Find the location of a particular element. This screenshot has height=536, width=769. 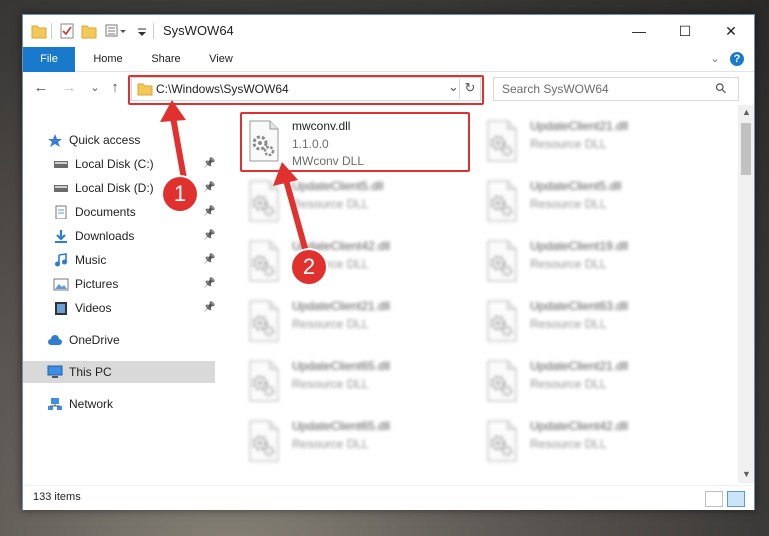

sidebar-item-onedrive: OneDrive is located at coordinates (119, 340).